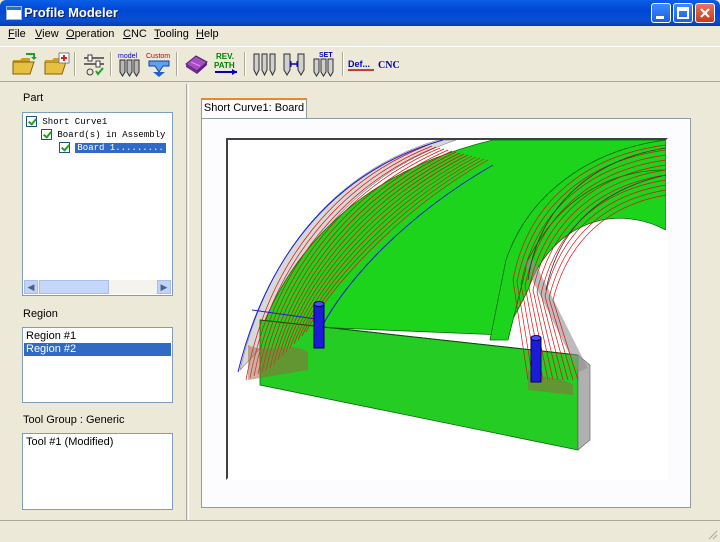 Image resolution: width=720 pixels, height=542 pixels. Describe the element at coordinates (225, 56) in the screenshot. I see `svg-text: REV.` at that location.